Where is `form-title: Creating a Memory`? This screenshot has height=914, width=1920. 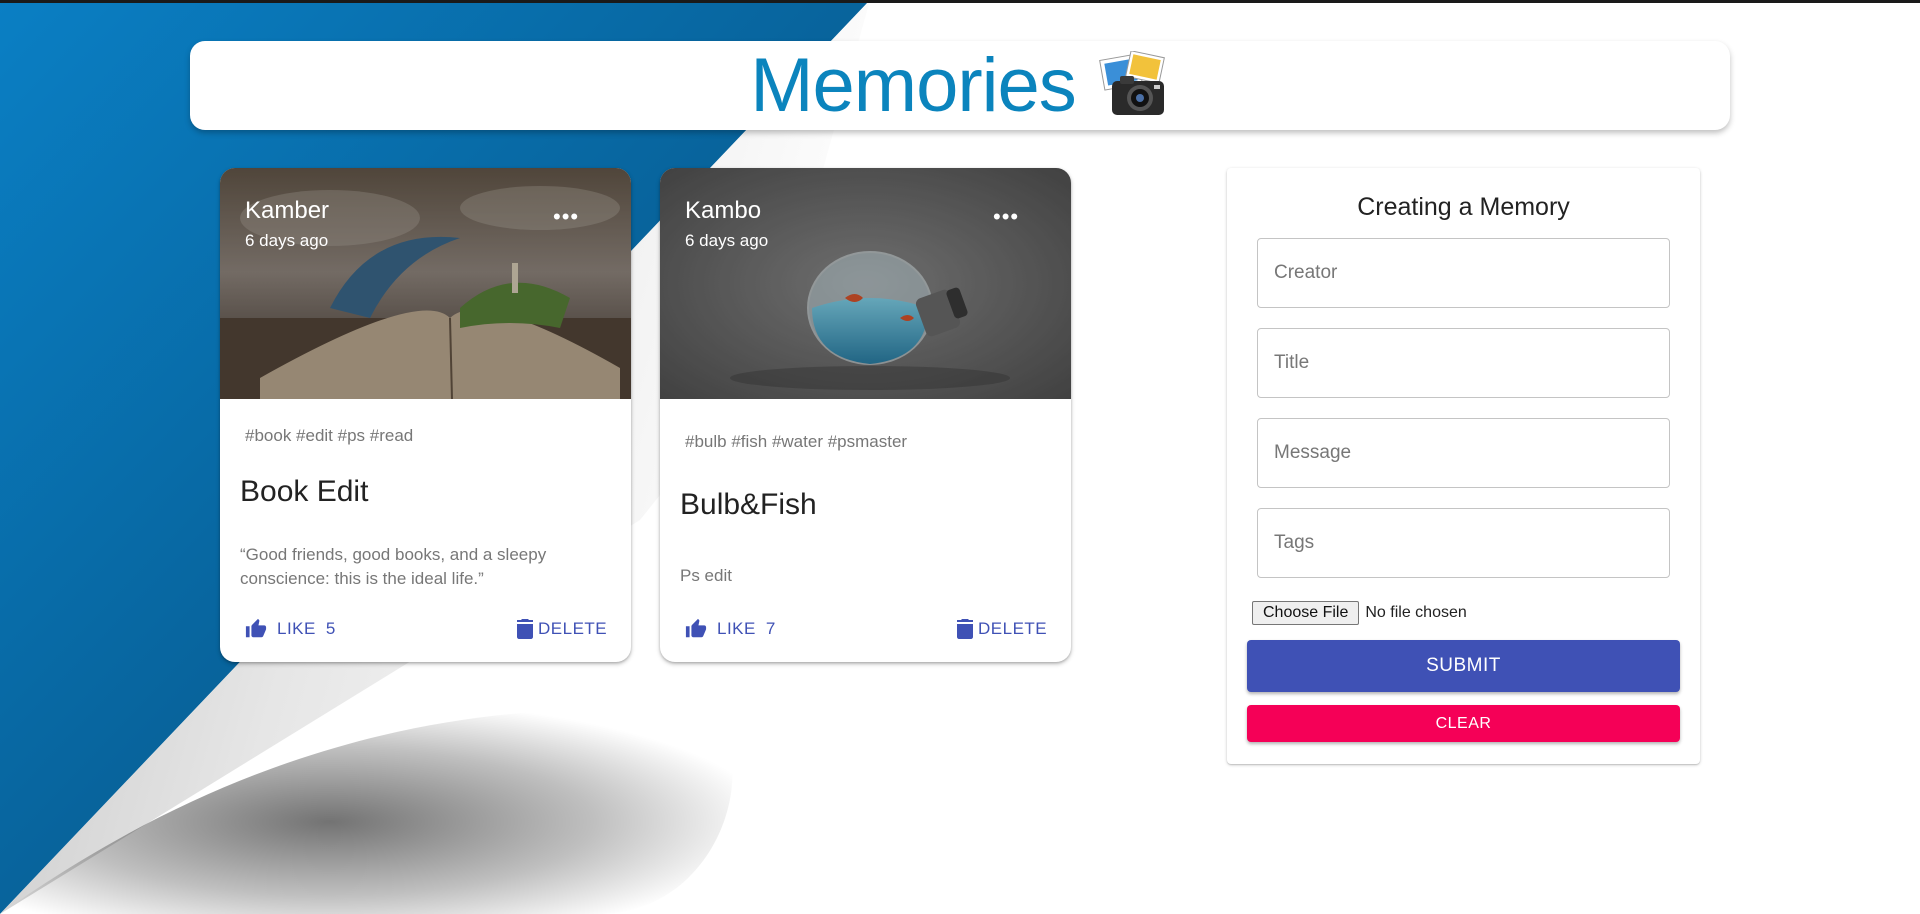 form-title: Creating a Memory is located at coordinates (1463, 207).